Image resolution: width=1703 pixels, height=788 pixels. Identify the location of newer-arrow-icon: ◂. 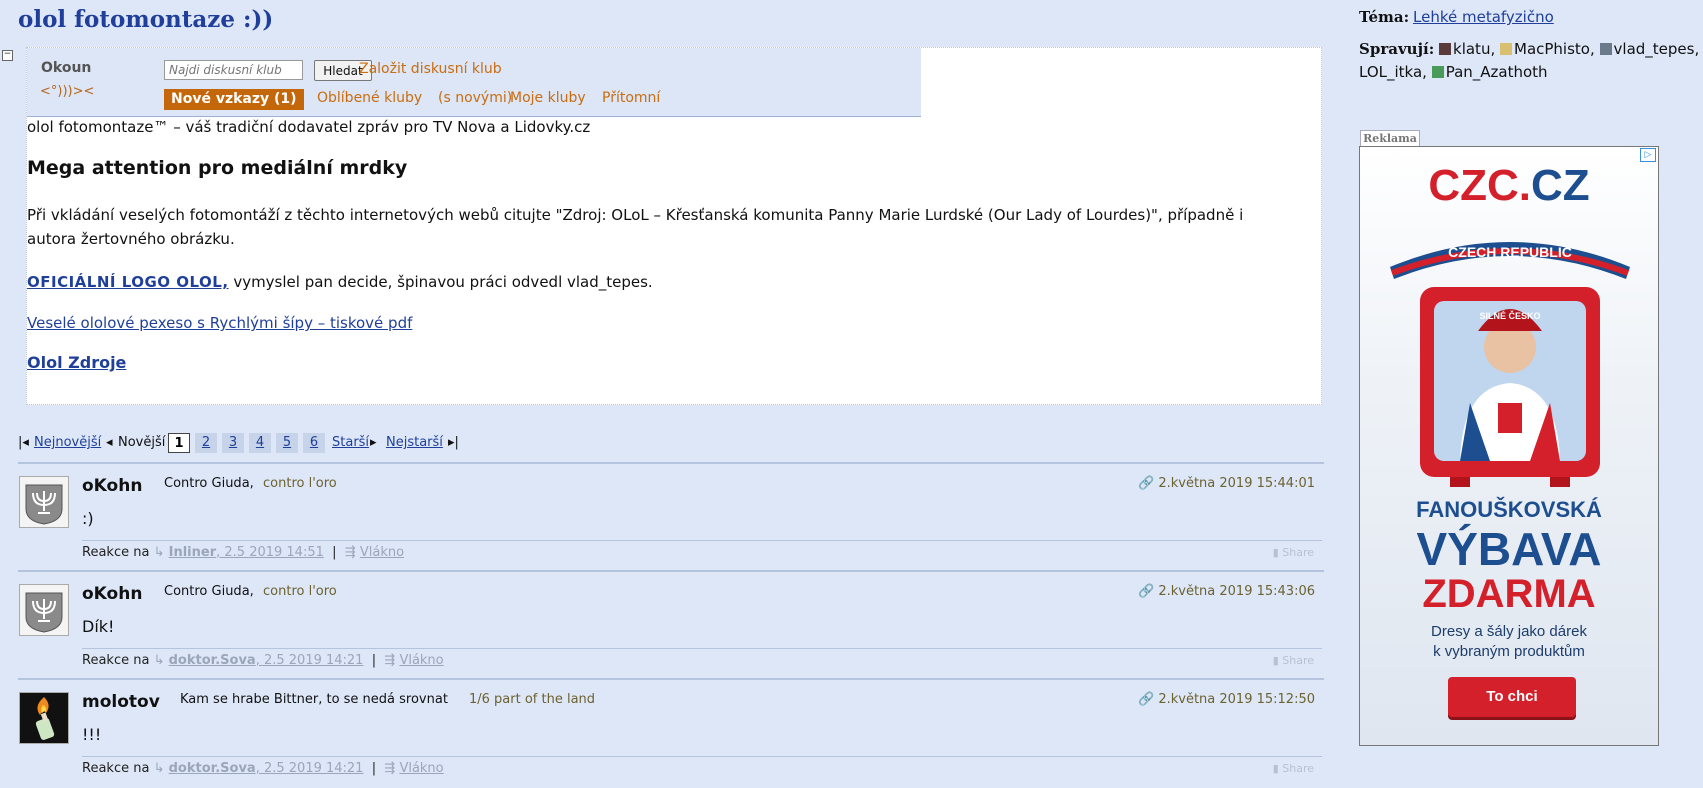
(109, 442).